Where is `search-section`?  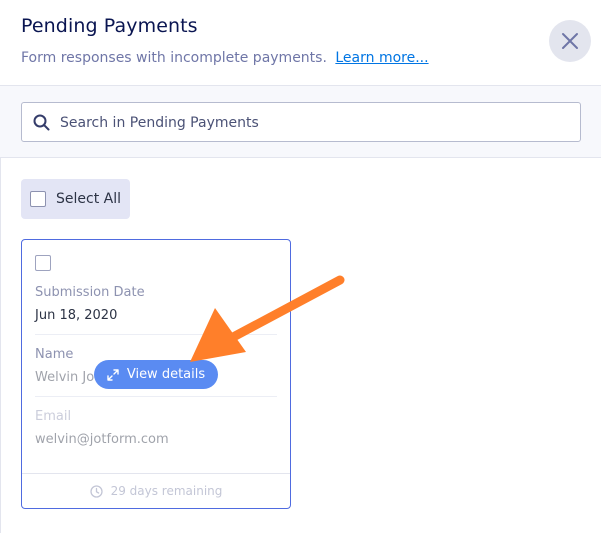 search-section is located at coordinates (300, 121).